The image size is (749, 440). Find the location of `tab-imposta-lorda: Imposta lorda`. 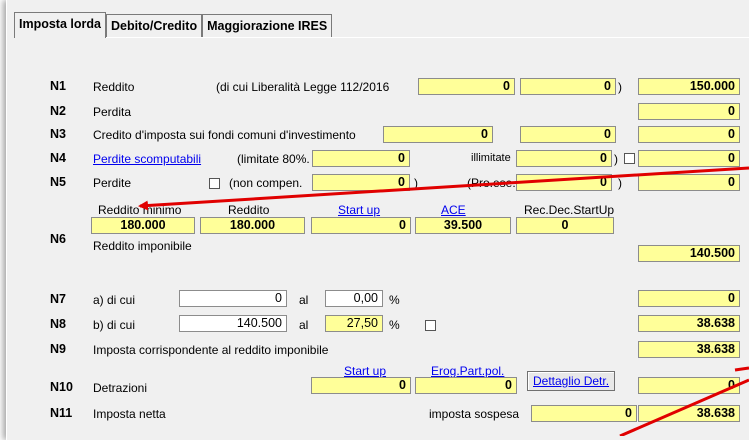

tab-imposta-lorda: Imposta lorda is located at coordinates (60, 25).